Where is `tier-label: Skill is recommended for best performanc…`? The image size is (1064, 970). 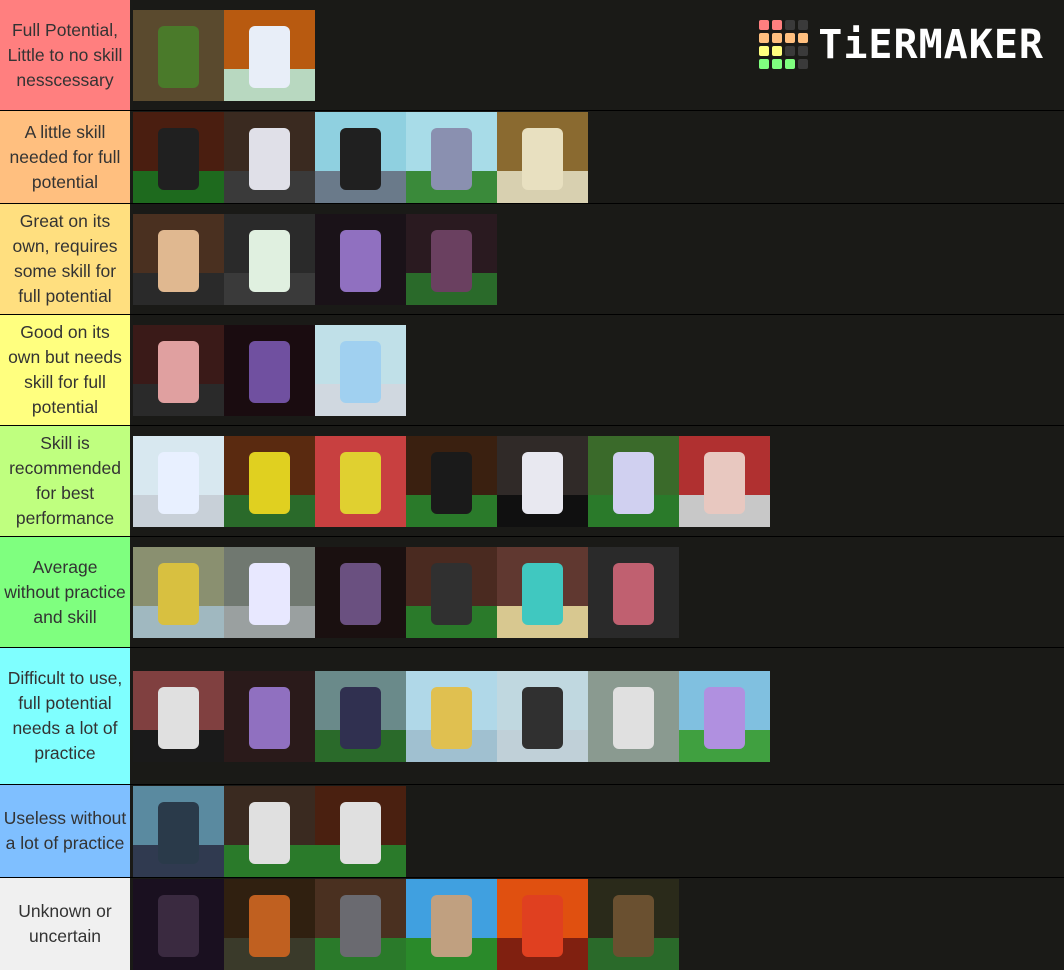
tier-label: Skill is recommended for best performanc… is located at coordinates (65, 481).